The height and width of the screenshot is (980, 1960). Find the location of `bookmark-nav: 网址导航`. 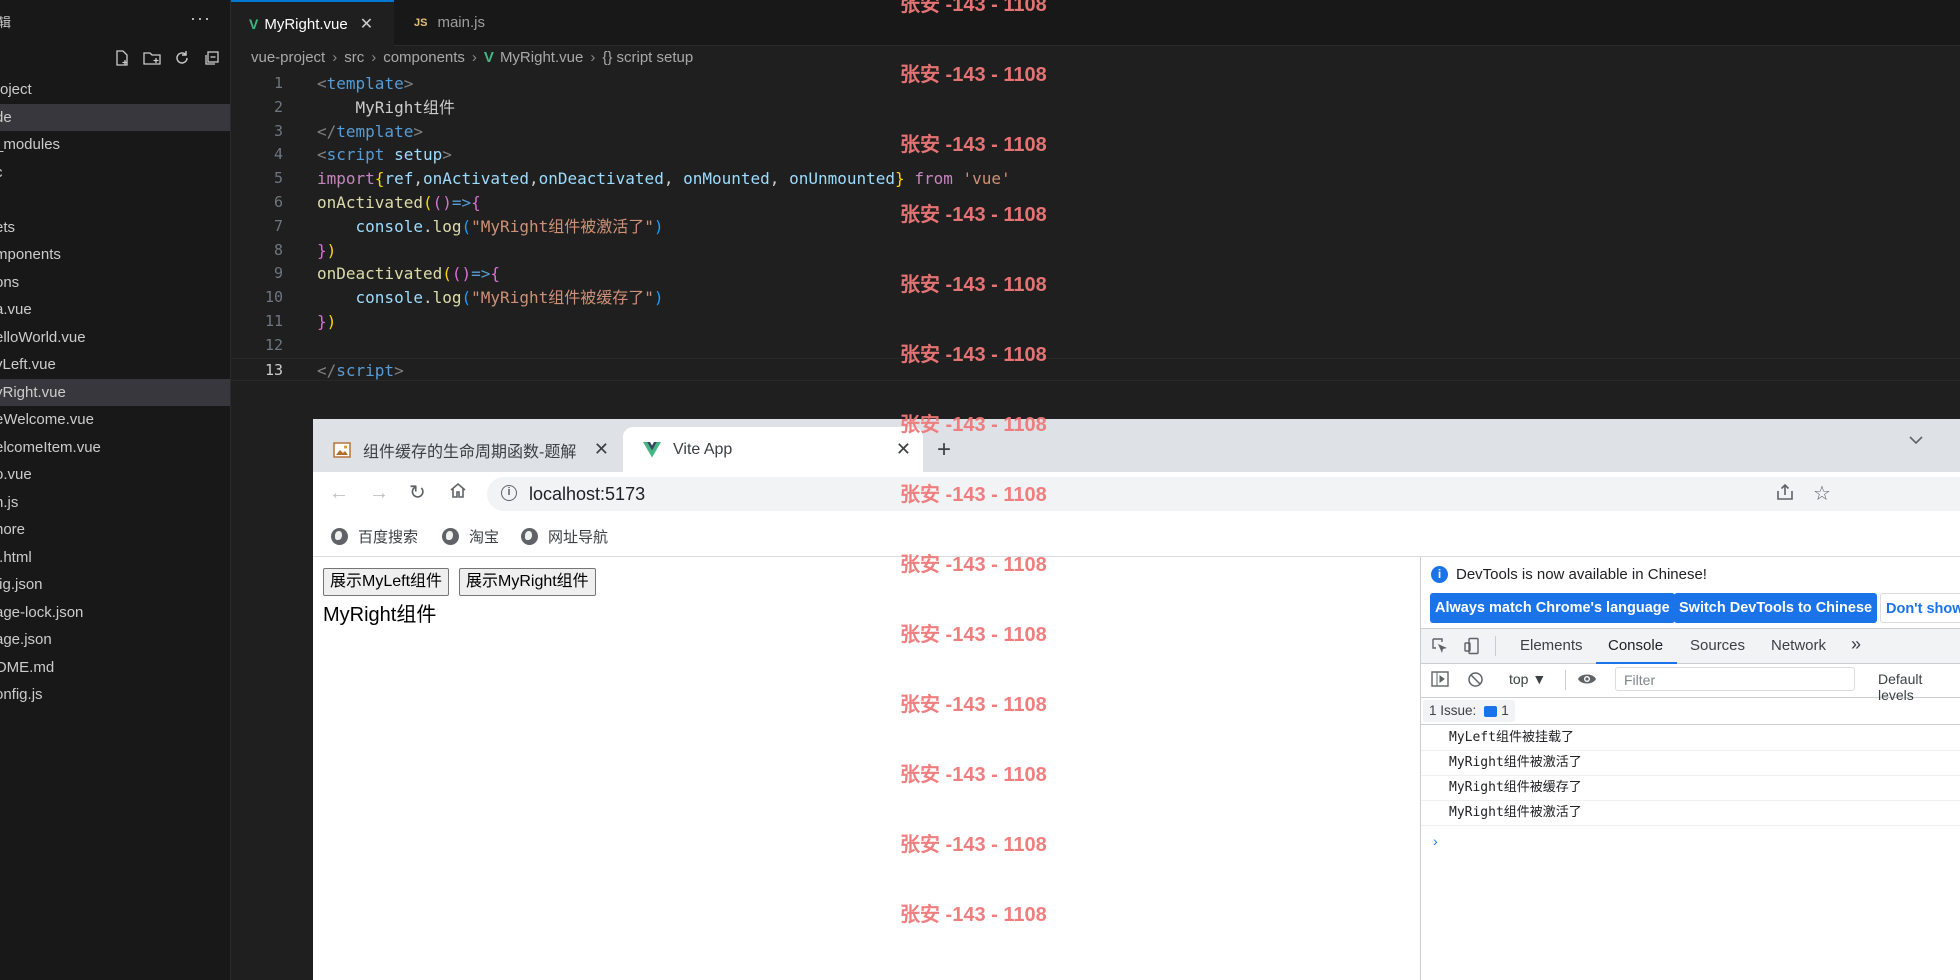

bookmark-nav: 网址导航 is located at coordinates (564, 536).